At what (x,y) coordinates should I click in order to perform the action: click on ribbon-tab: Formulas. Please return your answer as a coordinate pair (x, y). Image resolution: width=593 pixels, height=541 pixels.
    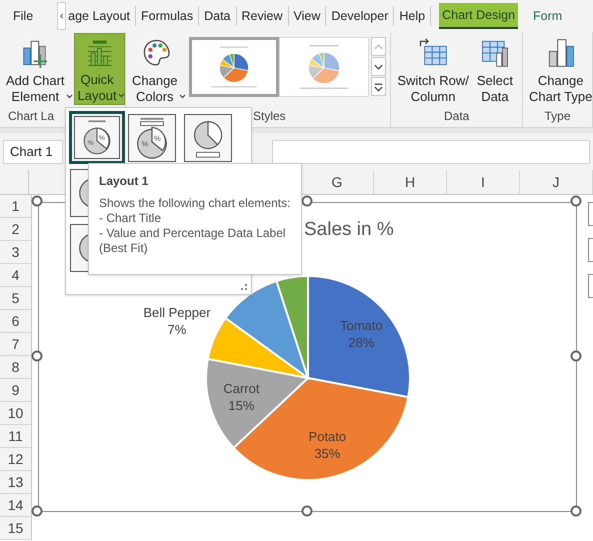
    Looking at the image, I should click on (167, 16).